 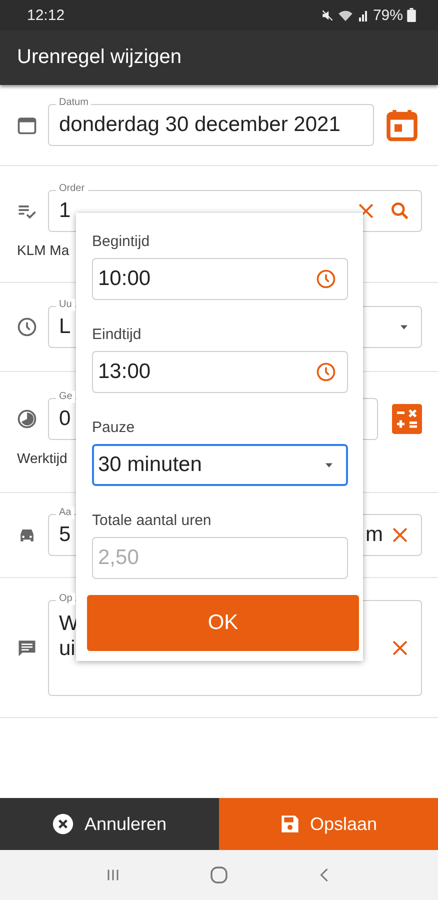 What do you see at coordinates (43, 250) in the screenshot?
I see `field-note: KLM Ma` at bounding box center [43, 250].